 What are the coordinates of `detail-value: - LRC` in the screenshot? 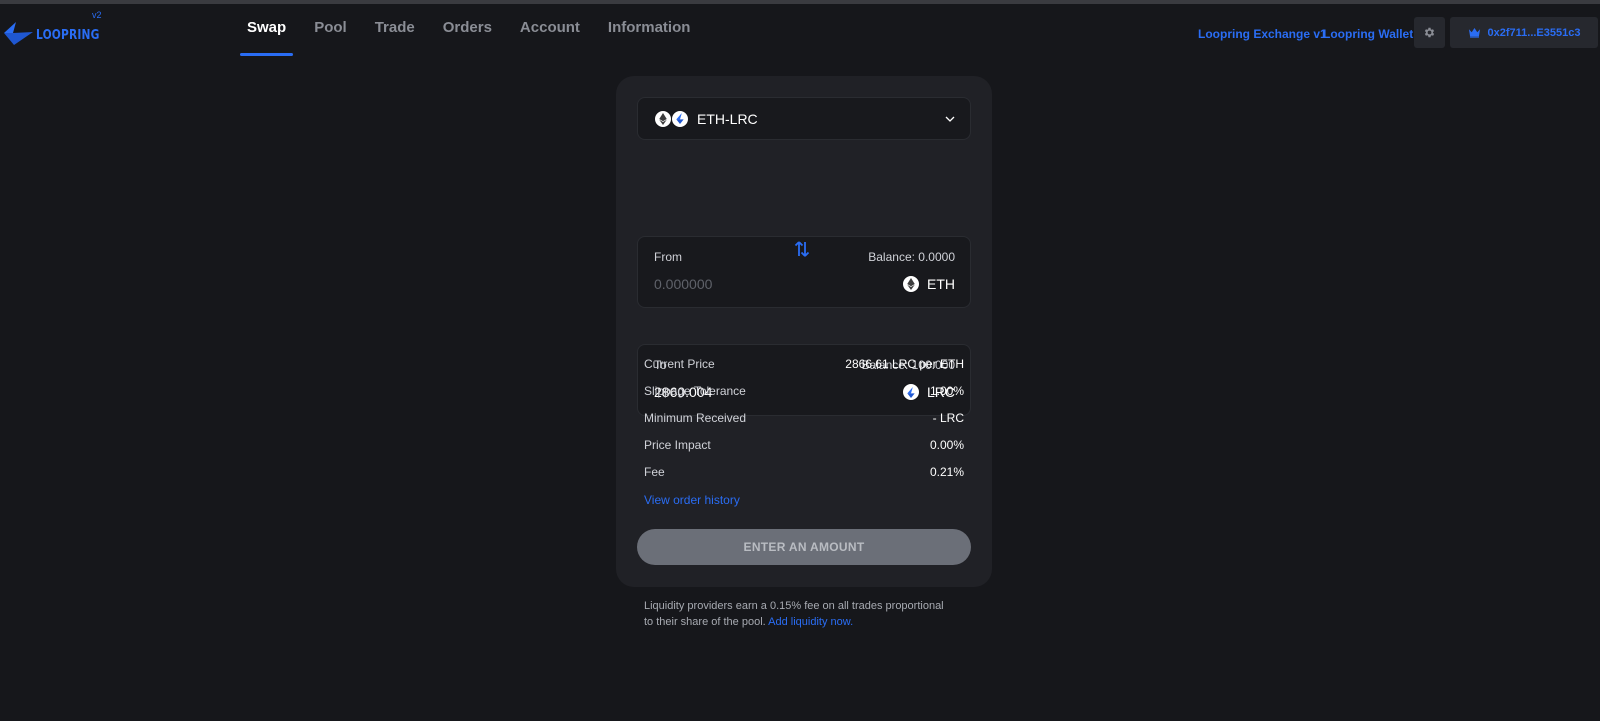 It's located at (948, 418).